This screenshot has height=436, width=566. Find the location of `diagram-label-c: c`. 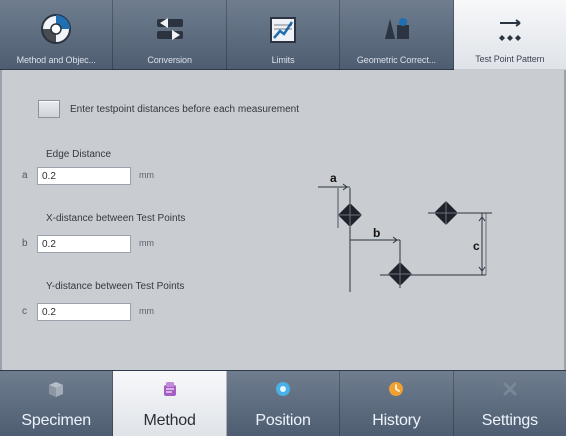

diagram-label-c: c is located at coordinates (476, 246).